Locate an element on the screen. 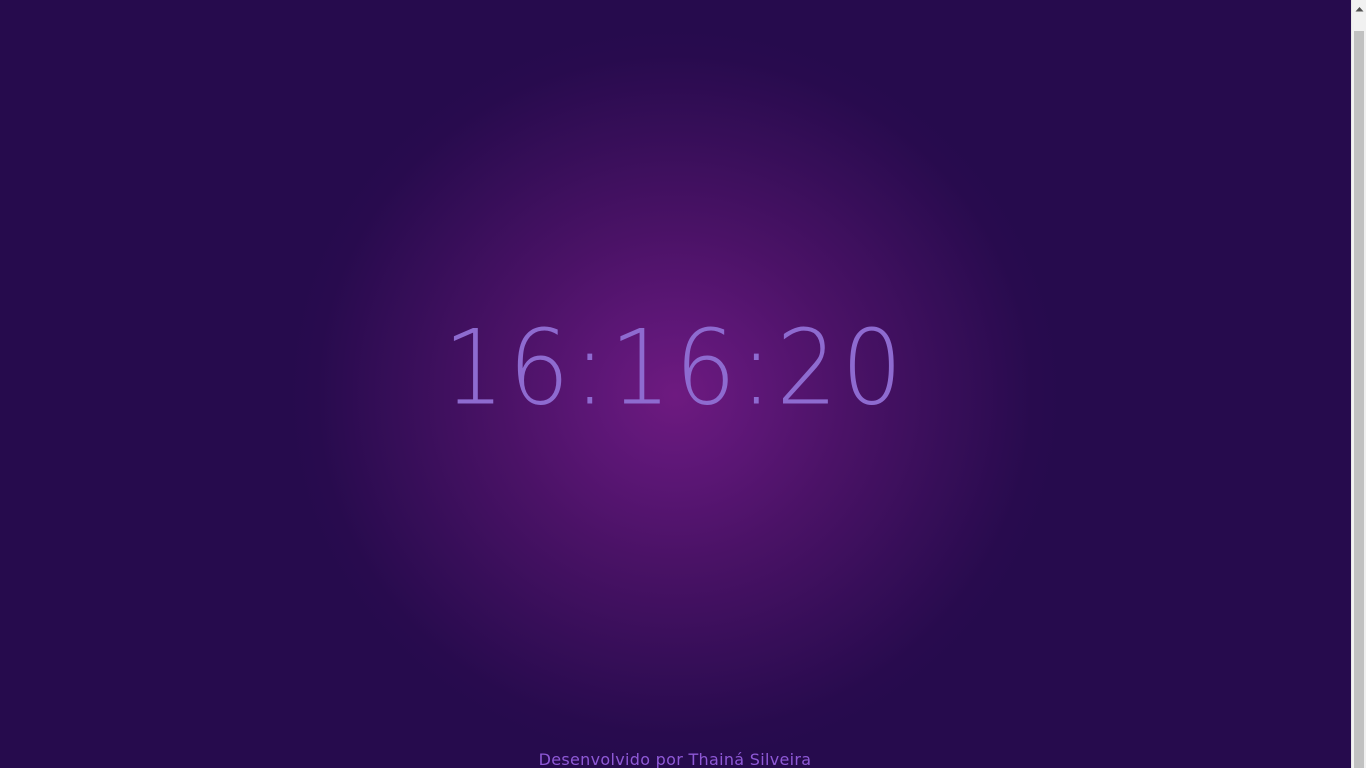  vertical-scrollbar is located at coordinates (1358, 384).